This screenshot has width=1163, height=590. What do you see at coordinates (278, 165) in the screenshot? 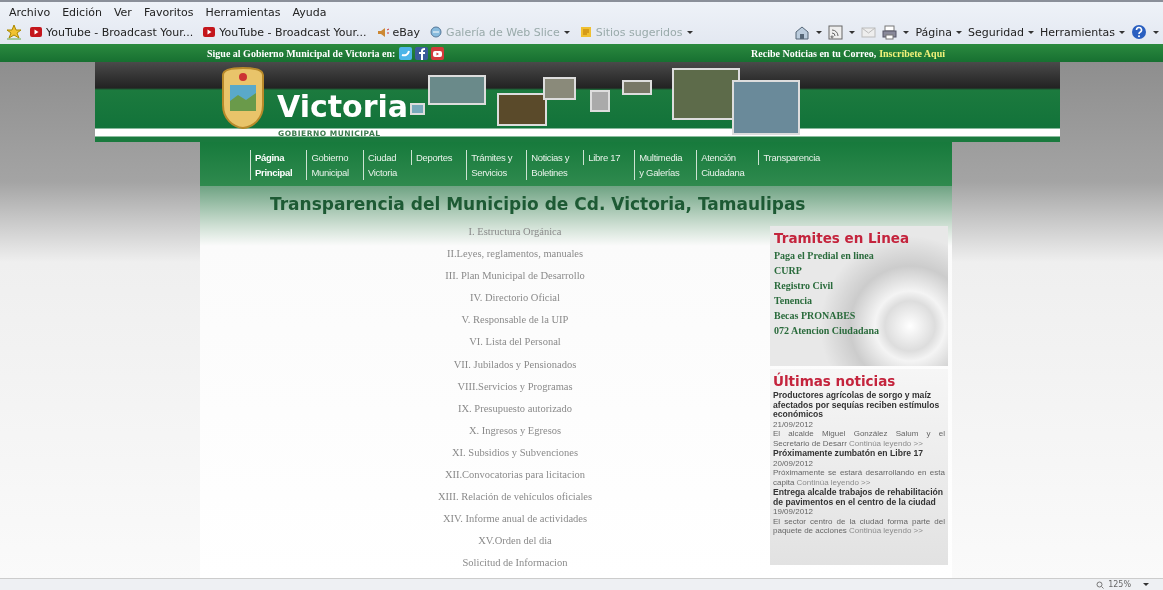
I see `nav-link: Página Principal` at bounding box center [278, 165].